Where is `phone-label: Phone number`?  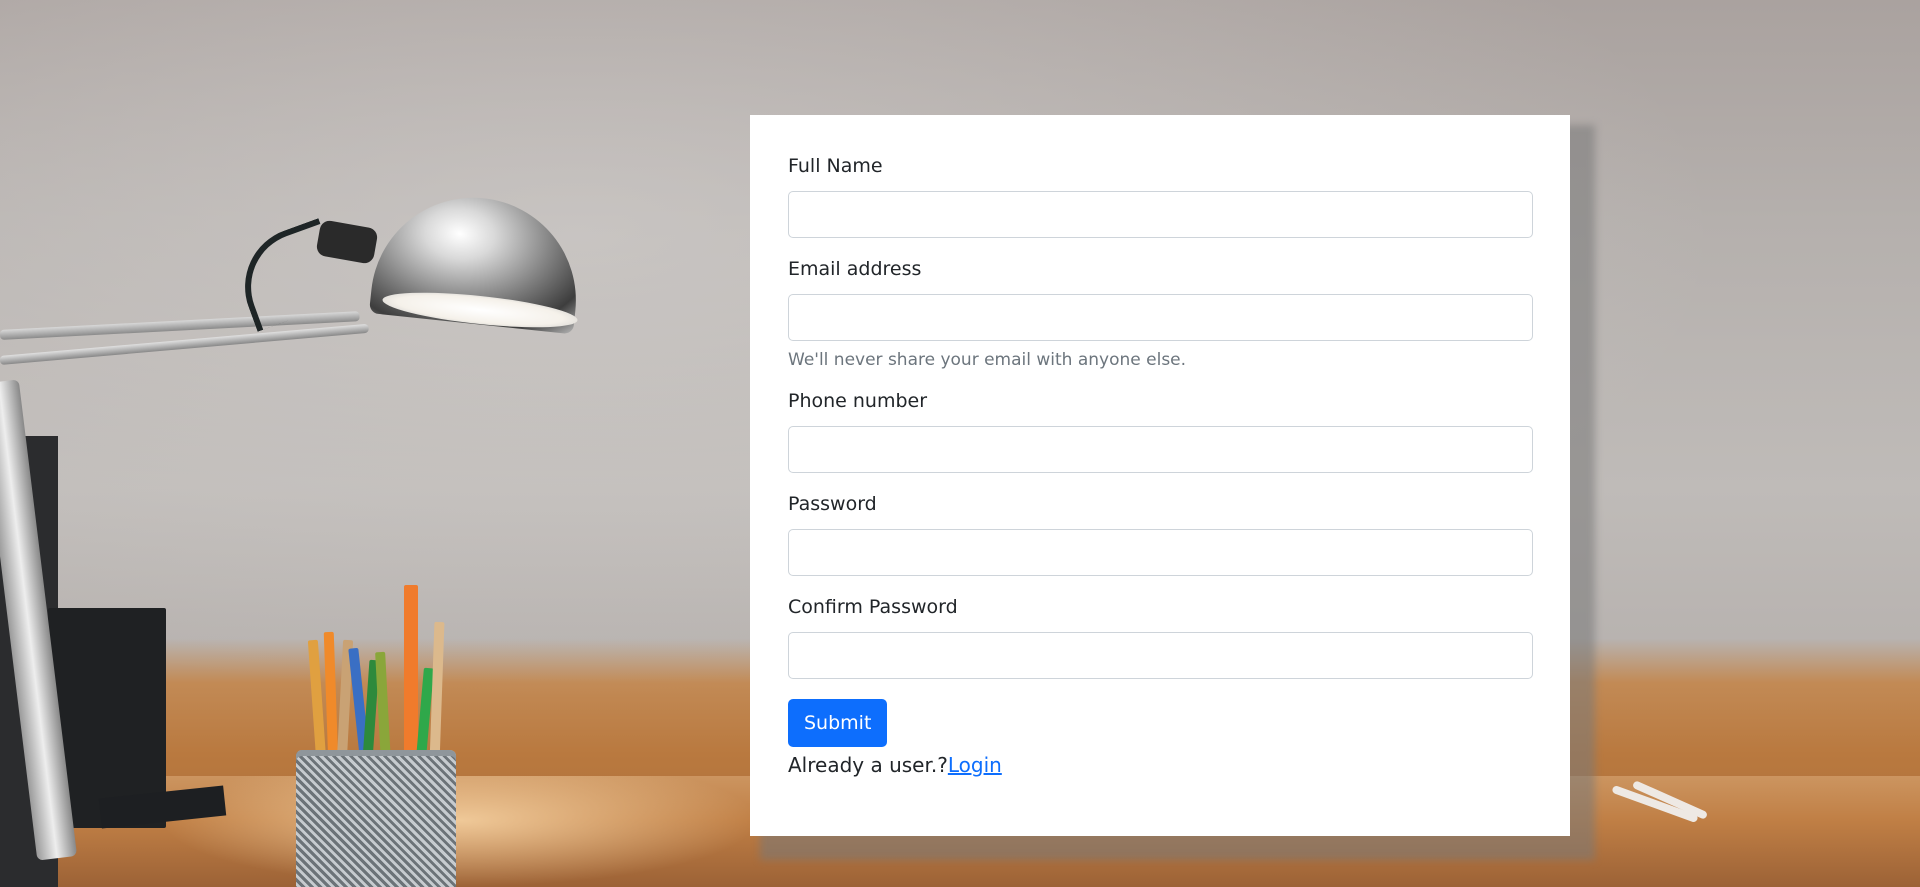 phone-label: Phone number is located at coordinates (858, 401).